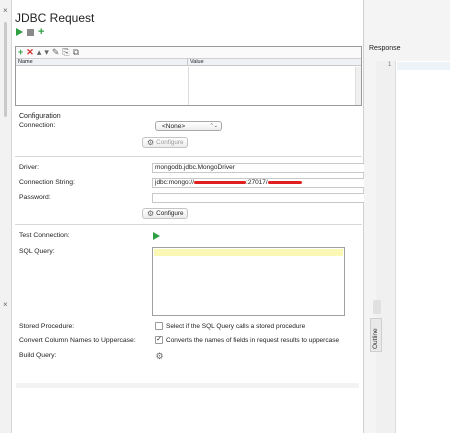  What do you see at coordinates (5, 69) in the screenshot?
I see `gutter-scrollbar` at bounding box center [5, 69].